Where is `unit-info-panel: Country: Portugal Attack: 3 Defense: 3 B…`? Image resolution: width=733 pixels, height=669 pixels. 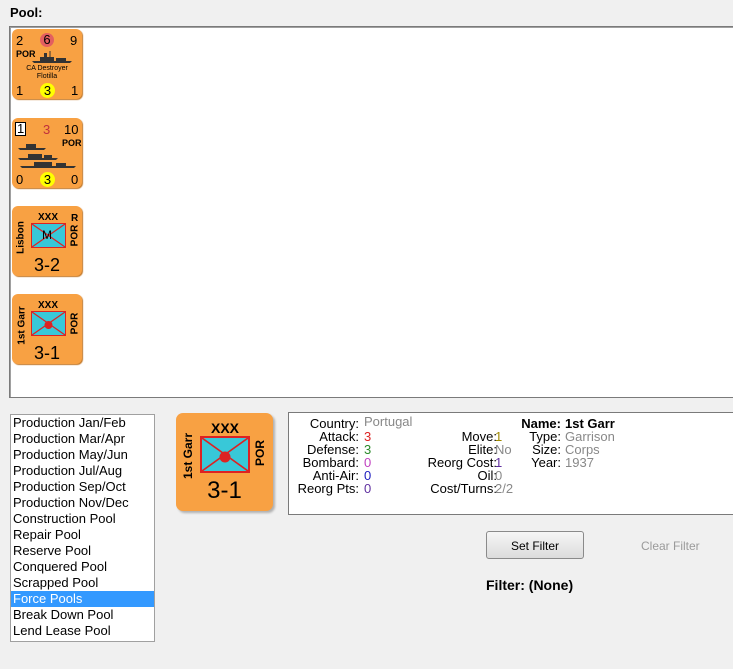
unit-info-panel: Country: Portugal Attack: 3 Defense: 3 B… is located at coordinates (510, 463).